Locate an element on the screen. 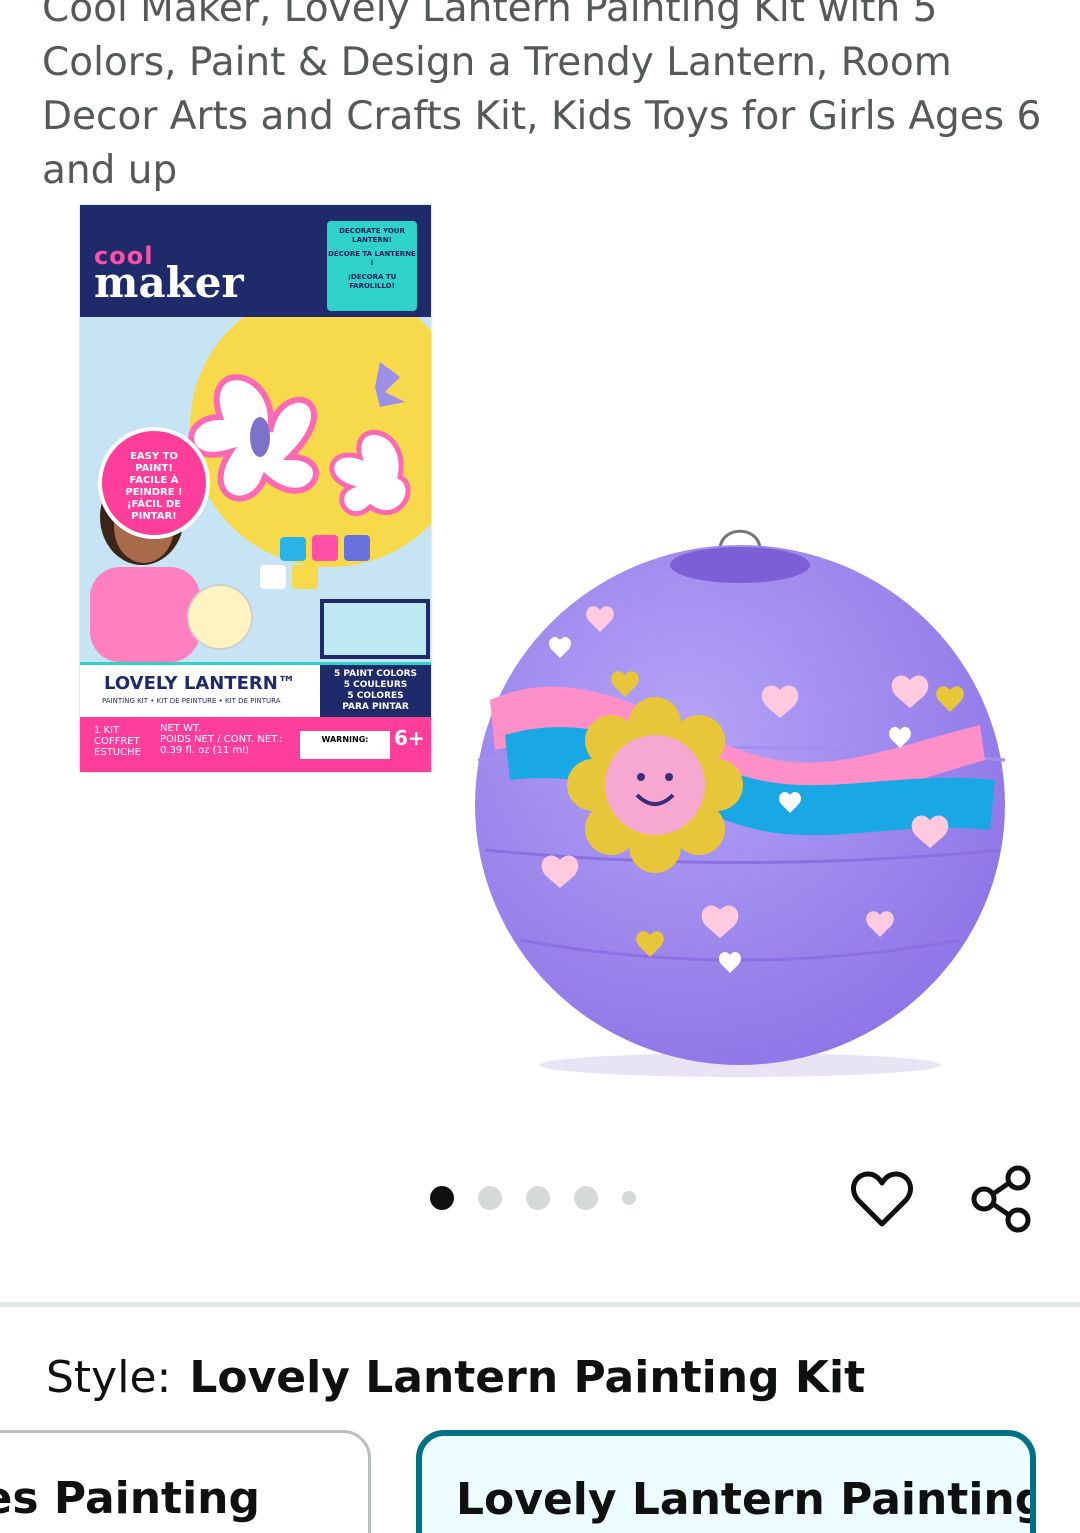  share-button is located at coordinates (1002, 1199).